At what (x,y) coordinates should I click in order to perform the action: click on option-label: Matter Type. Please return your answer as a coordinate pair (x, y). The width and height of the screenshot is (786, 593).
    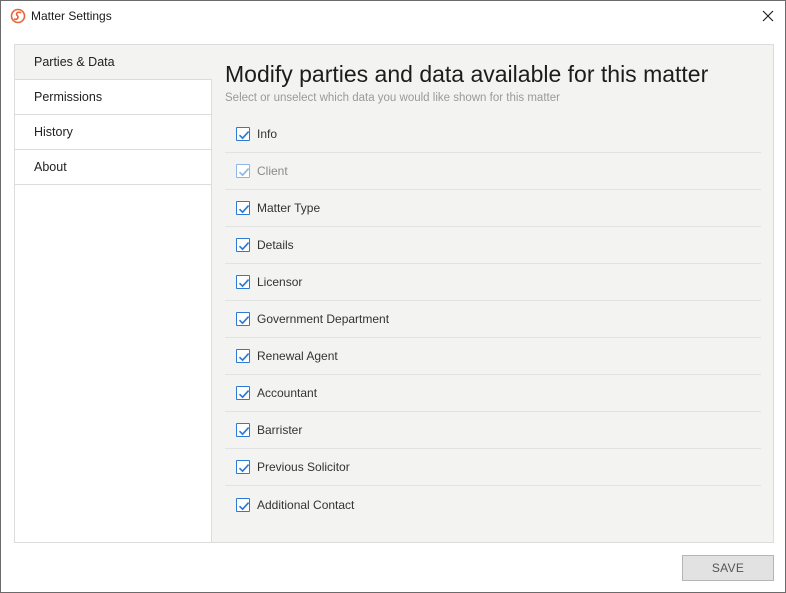
    Looking at the image, I should click on (289, 208).